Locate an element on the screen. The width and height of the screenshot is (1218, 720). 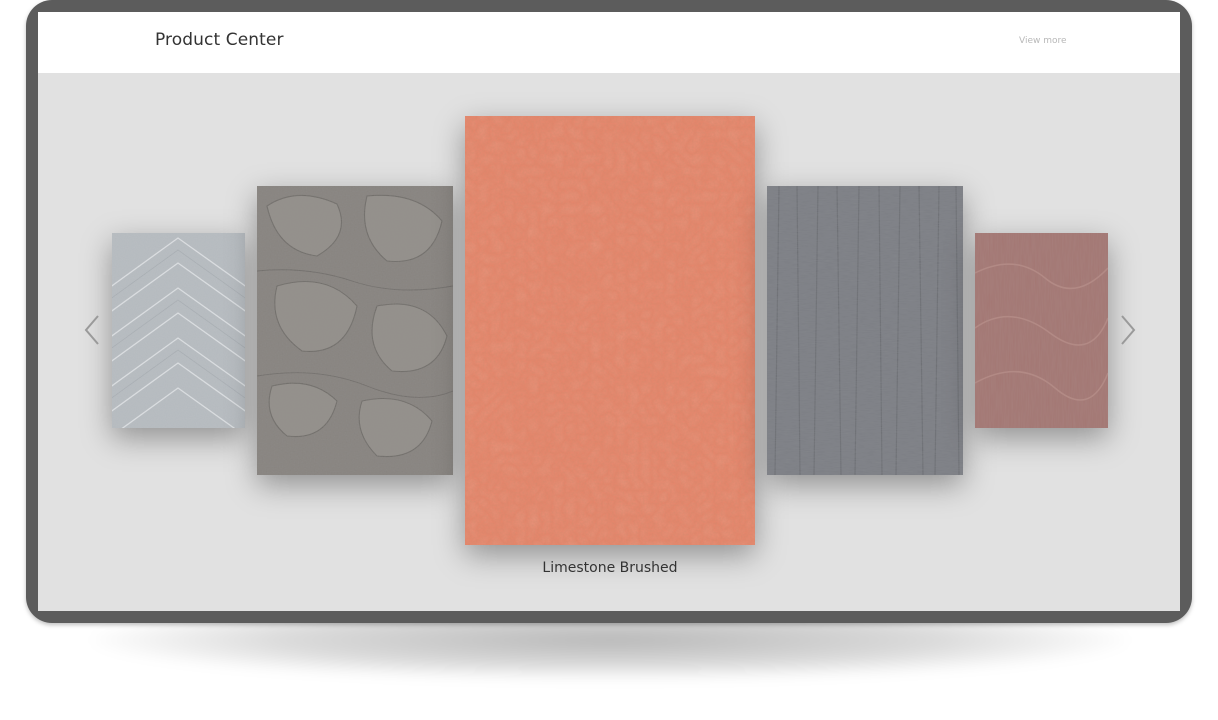
page-title: Product Center is located at coordinates (219, 40).